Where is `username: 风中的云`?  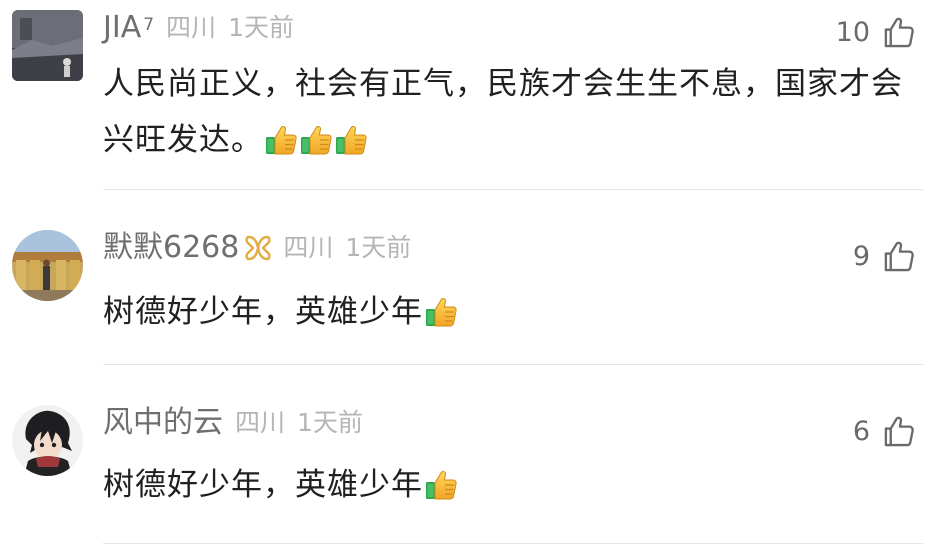
username: 风中的云 is located at coordinates (163, 423).